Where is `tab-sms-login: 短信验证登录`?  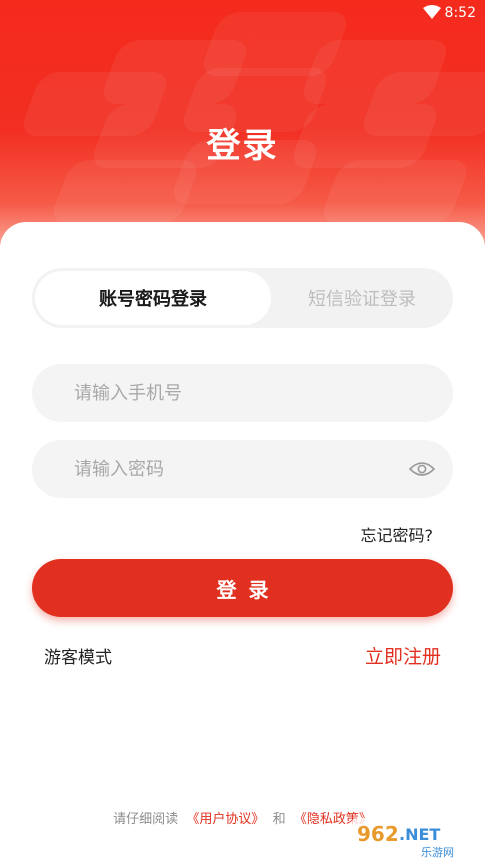 tab-sms-login: 短信验证登录 is located at coordinates (362, 298).